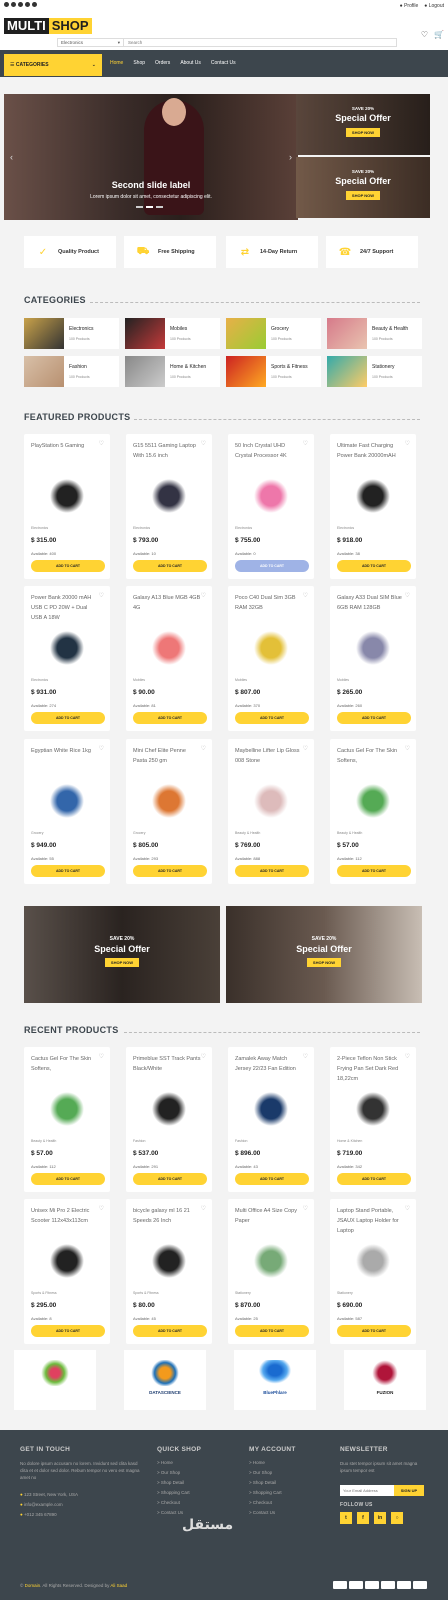 The image size is (448, 1600). What do you see at coordinates (27, 4) in the screenshot?
I see `linkedin-icon` at bounding box center [27, 4].